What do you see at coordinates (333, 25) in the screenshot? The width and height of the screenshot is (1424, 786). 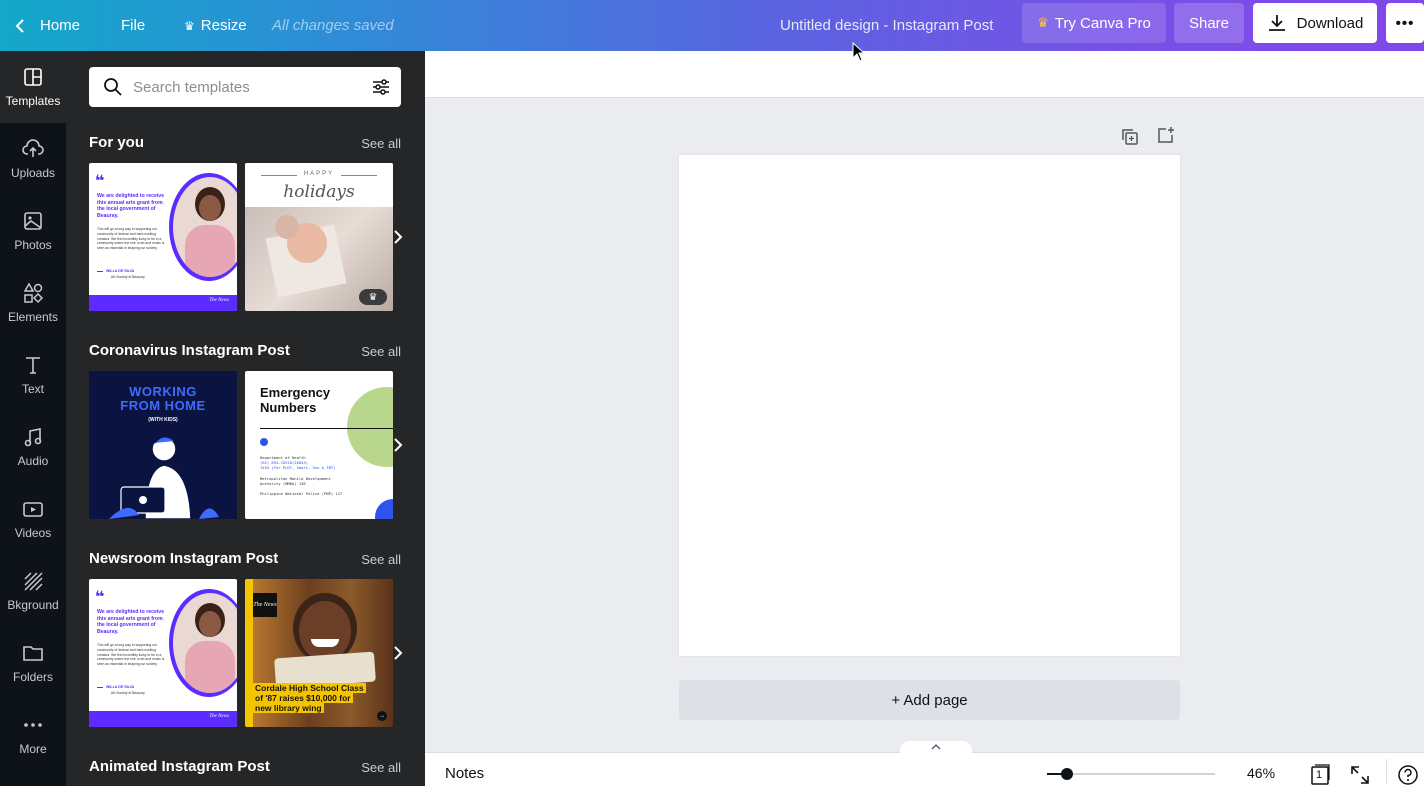 I see `save-status: All changes saved` at bounding box center [333, 25].